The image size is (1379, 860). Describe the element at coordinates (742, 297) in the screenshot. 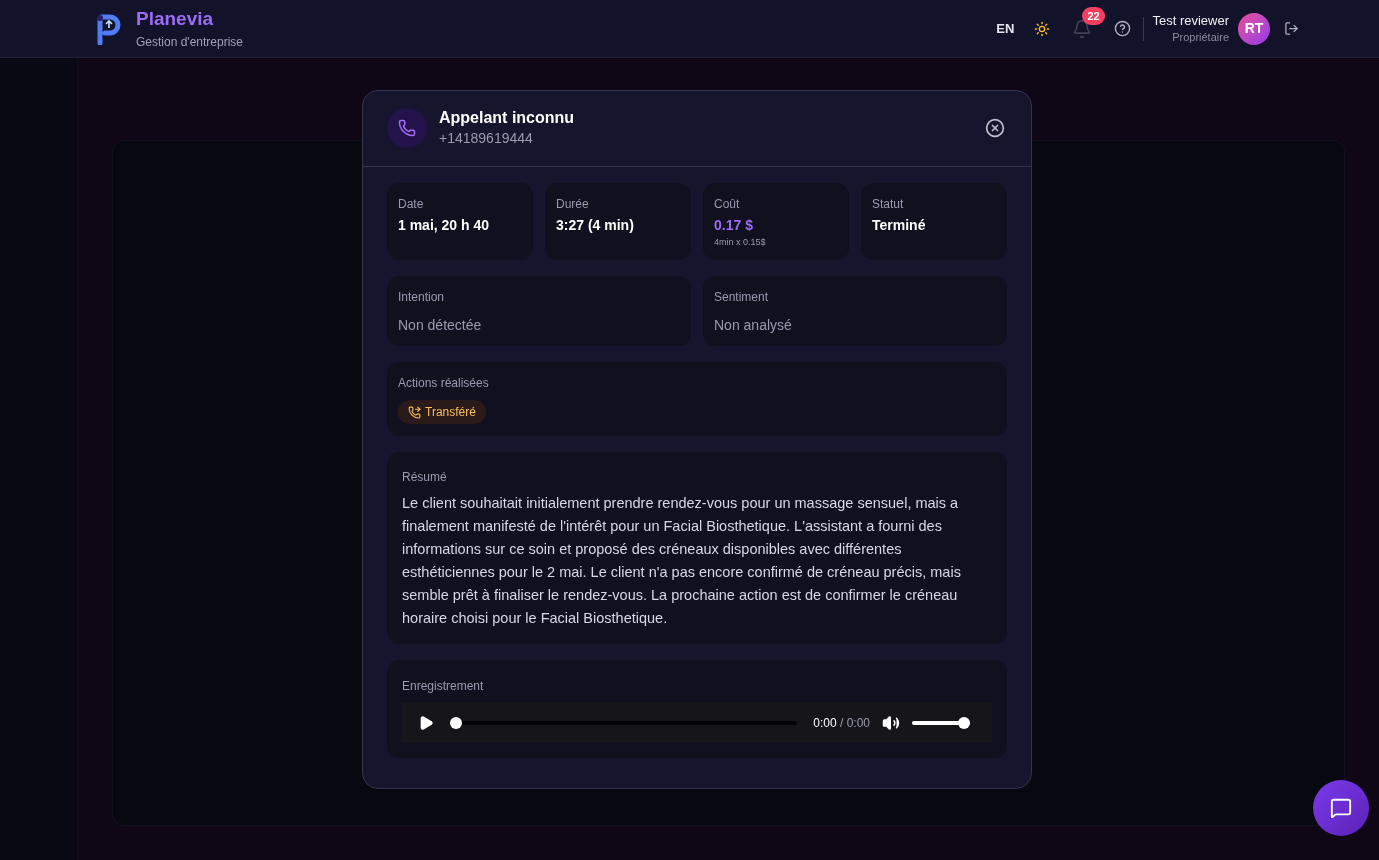

I see `analysis-label: Sentiment` at that location.